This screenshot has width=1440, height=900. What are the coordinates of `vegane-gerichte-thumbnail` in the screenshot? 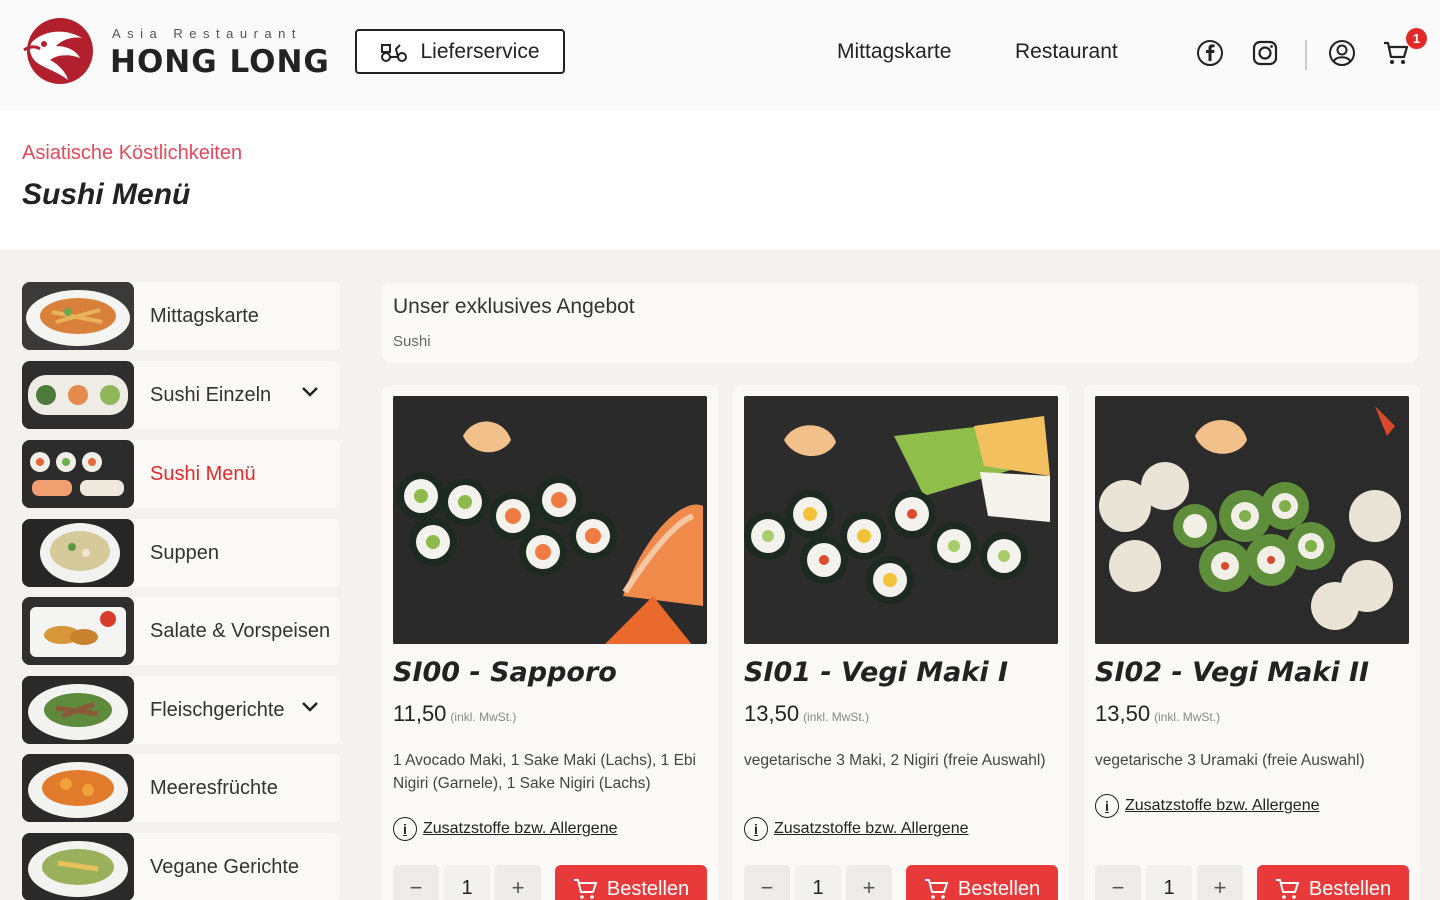 It's located at (78, 866).